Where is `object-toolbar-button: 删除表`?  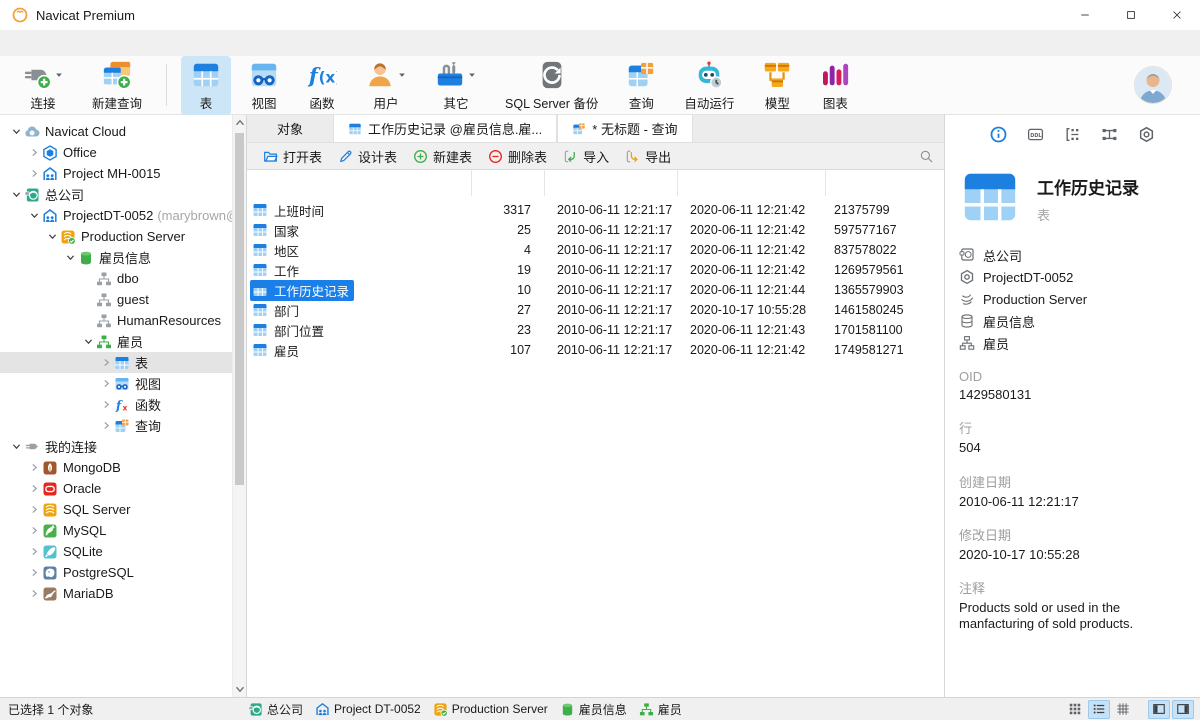 object-toolbar-button: 删除表 is located at coordinates (517, 156).